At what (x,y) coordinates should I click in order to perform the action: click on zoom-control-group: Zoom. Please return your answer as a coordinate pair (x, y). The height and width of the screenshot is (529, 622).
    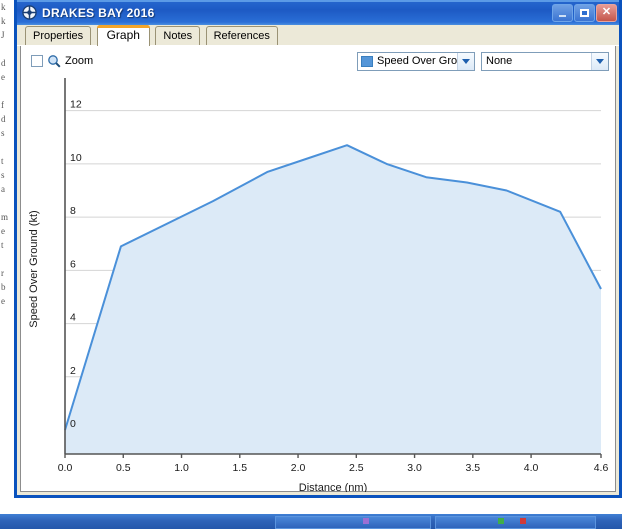
    Looking at the image, I should click on (62, 61).